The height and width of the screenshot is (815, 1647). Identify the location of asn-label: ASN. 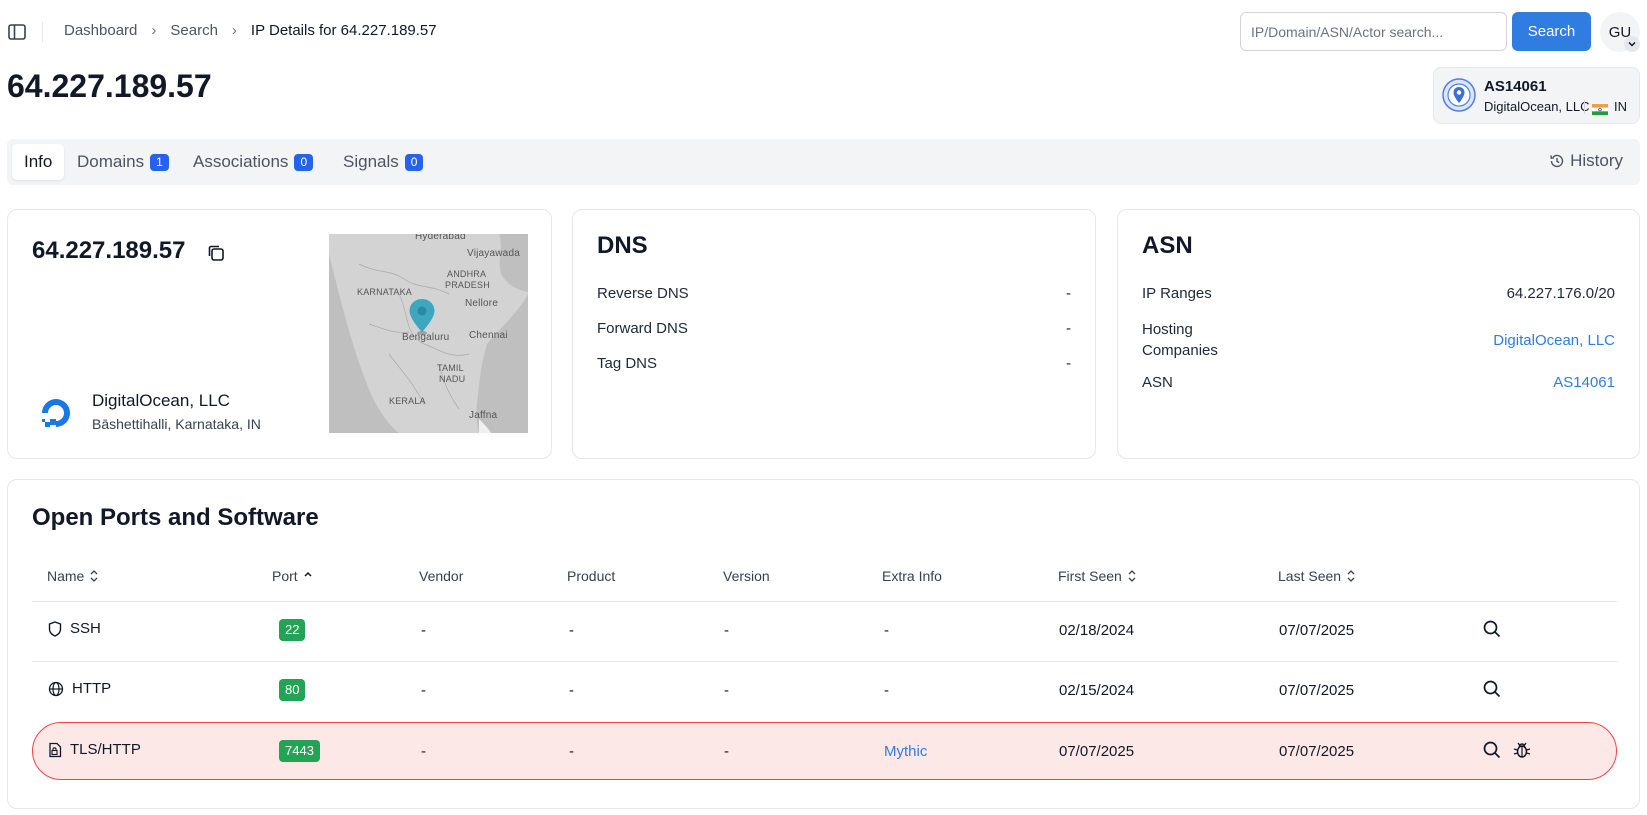
(1157, 382).